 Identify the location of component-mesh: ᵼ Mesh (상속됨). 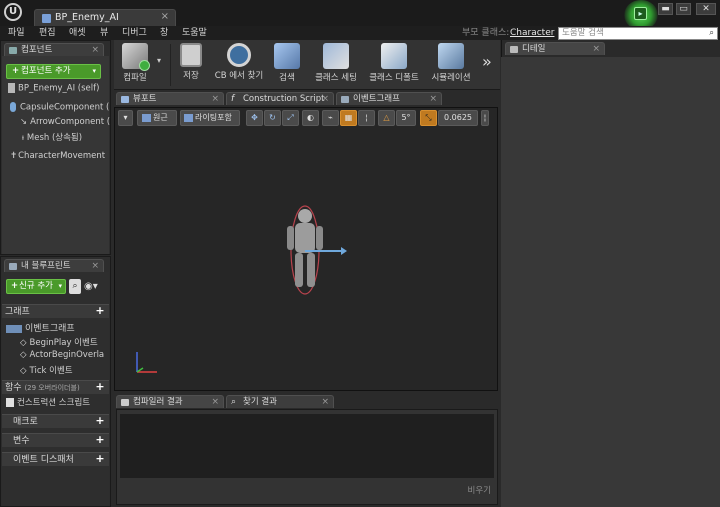
(66, 137).